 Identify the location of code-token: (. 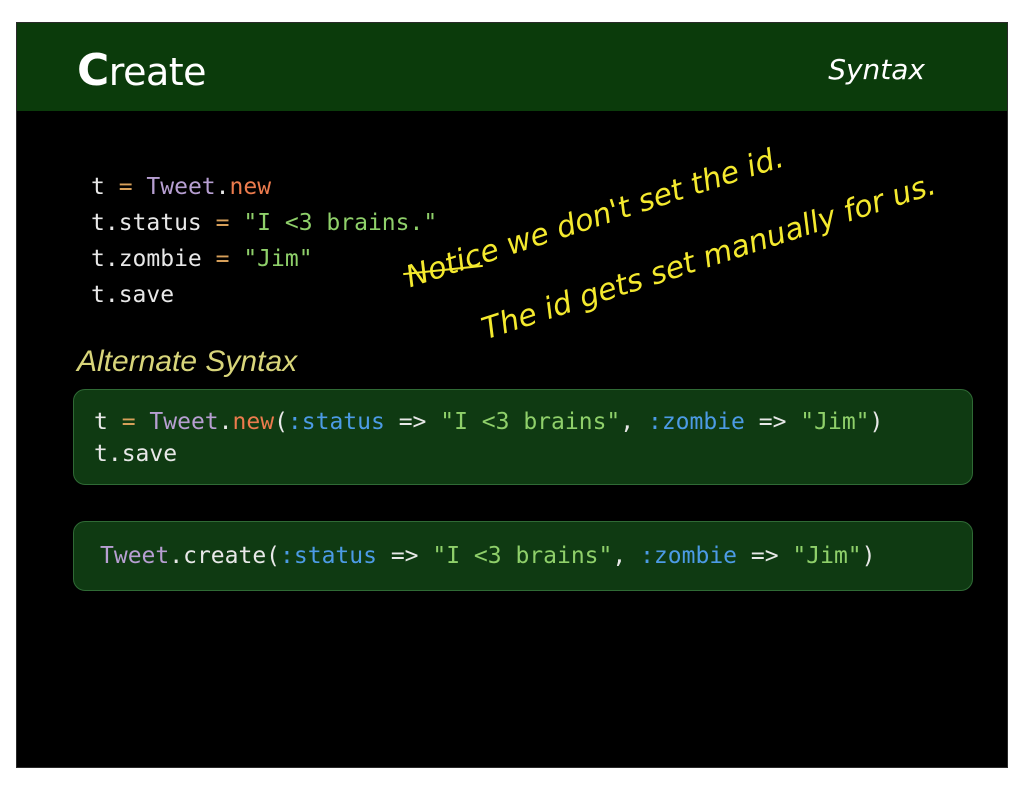
(281, 422).